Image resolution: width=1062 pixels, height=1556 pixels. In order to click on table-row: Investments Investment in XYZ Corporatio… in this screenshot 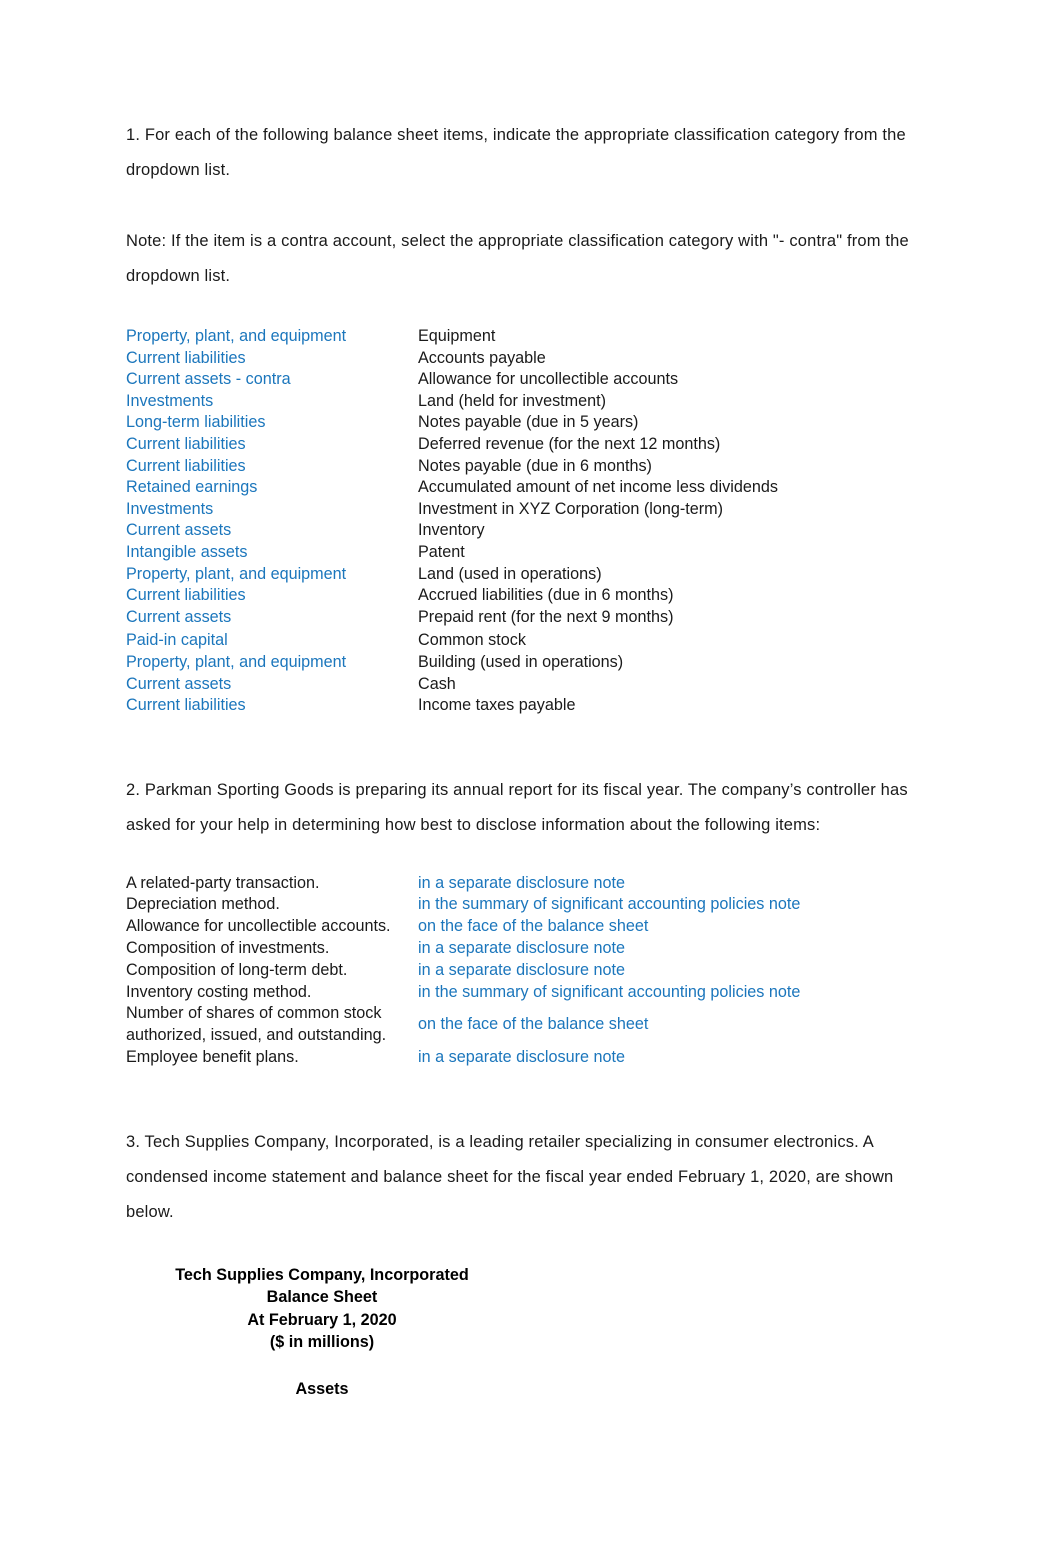, I will do `click(532, 510)`.